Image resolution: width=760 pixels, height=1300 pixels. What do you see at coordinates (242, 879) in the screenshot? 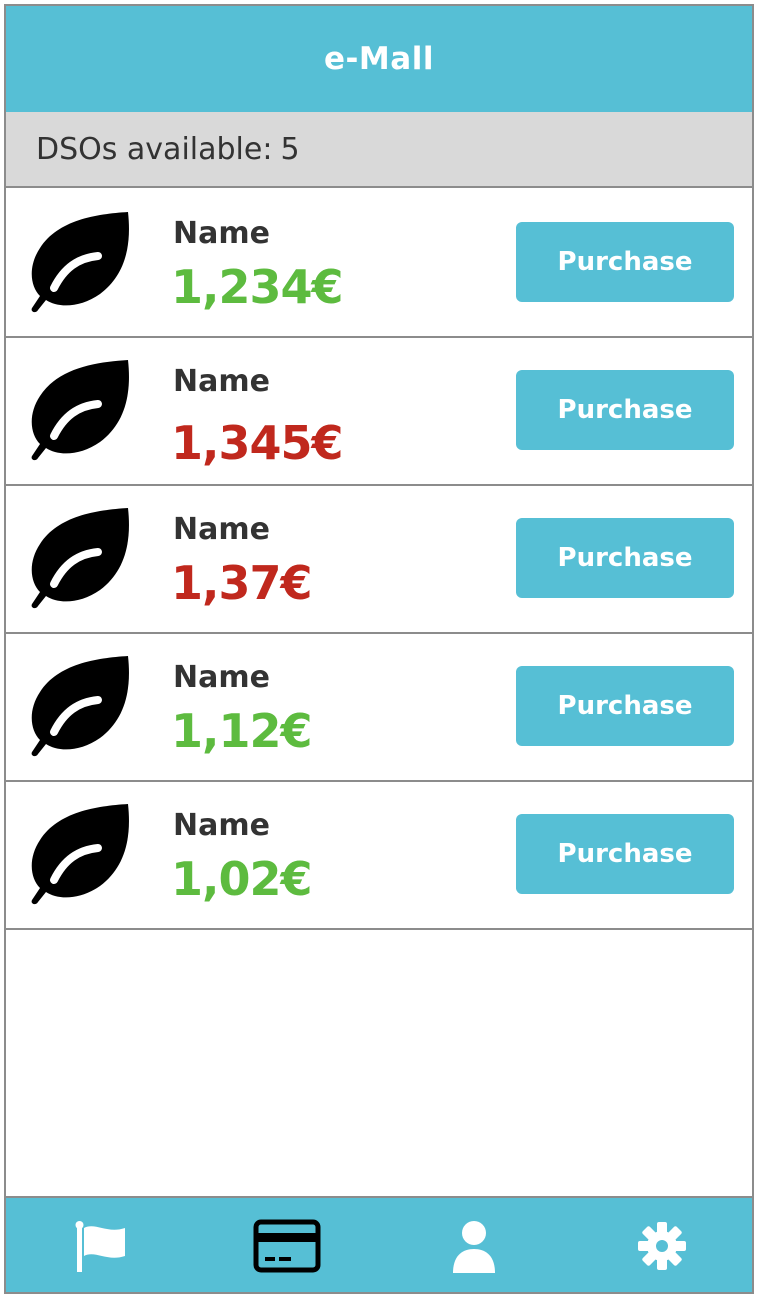
I see `item-price: 1,02€` at bounding box center [242, 879].